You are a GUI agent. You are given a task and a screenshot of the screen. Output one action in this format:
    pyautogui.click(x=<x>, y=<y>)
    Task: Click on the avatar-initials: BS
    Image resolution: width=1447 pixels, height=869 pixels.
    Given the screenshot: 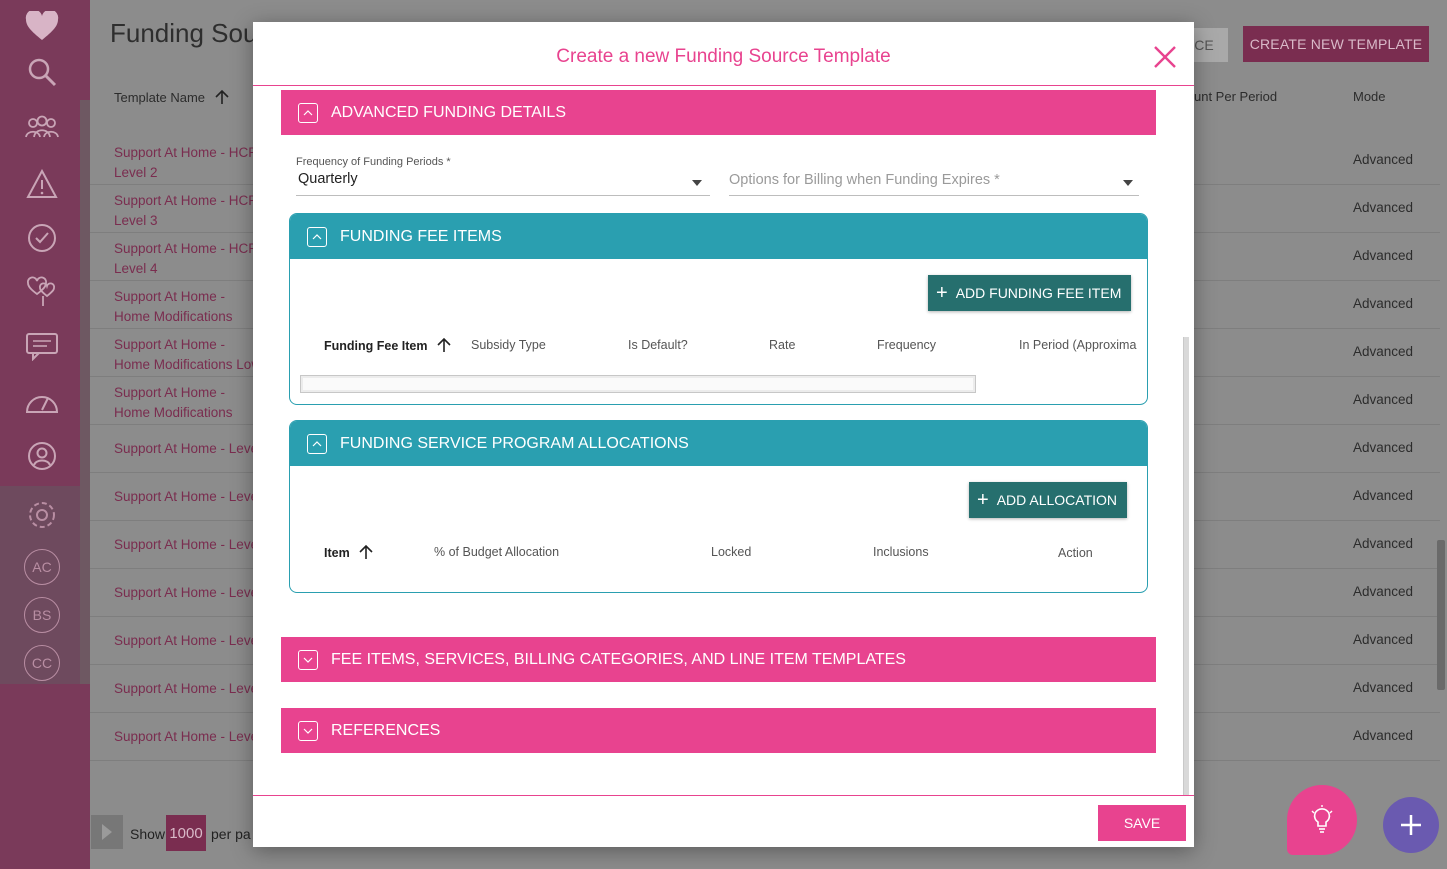 What is the action you would take?
    pyautogui.click(x=42, y=615)
    